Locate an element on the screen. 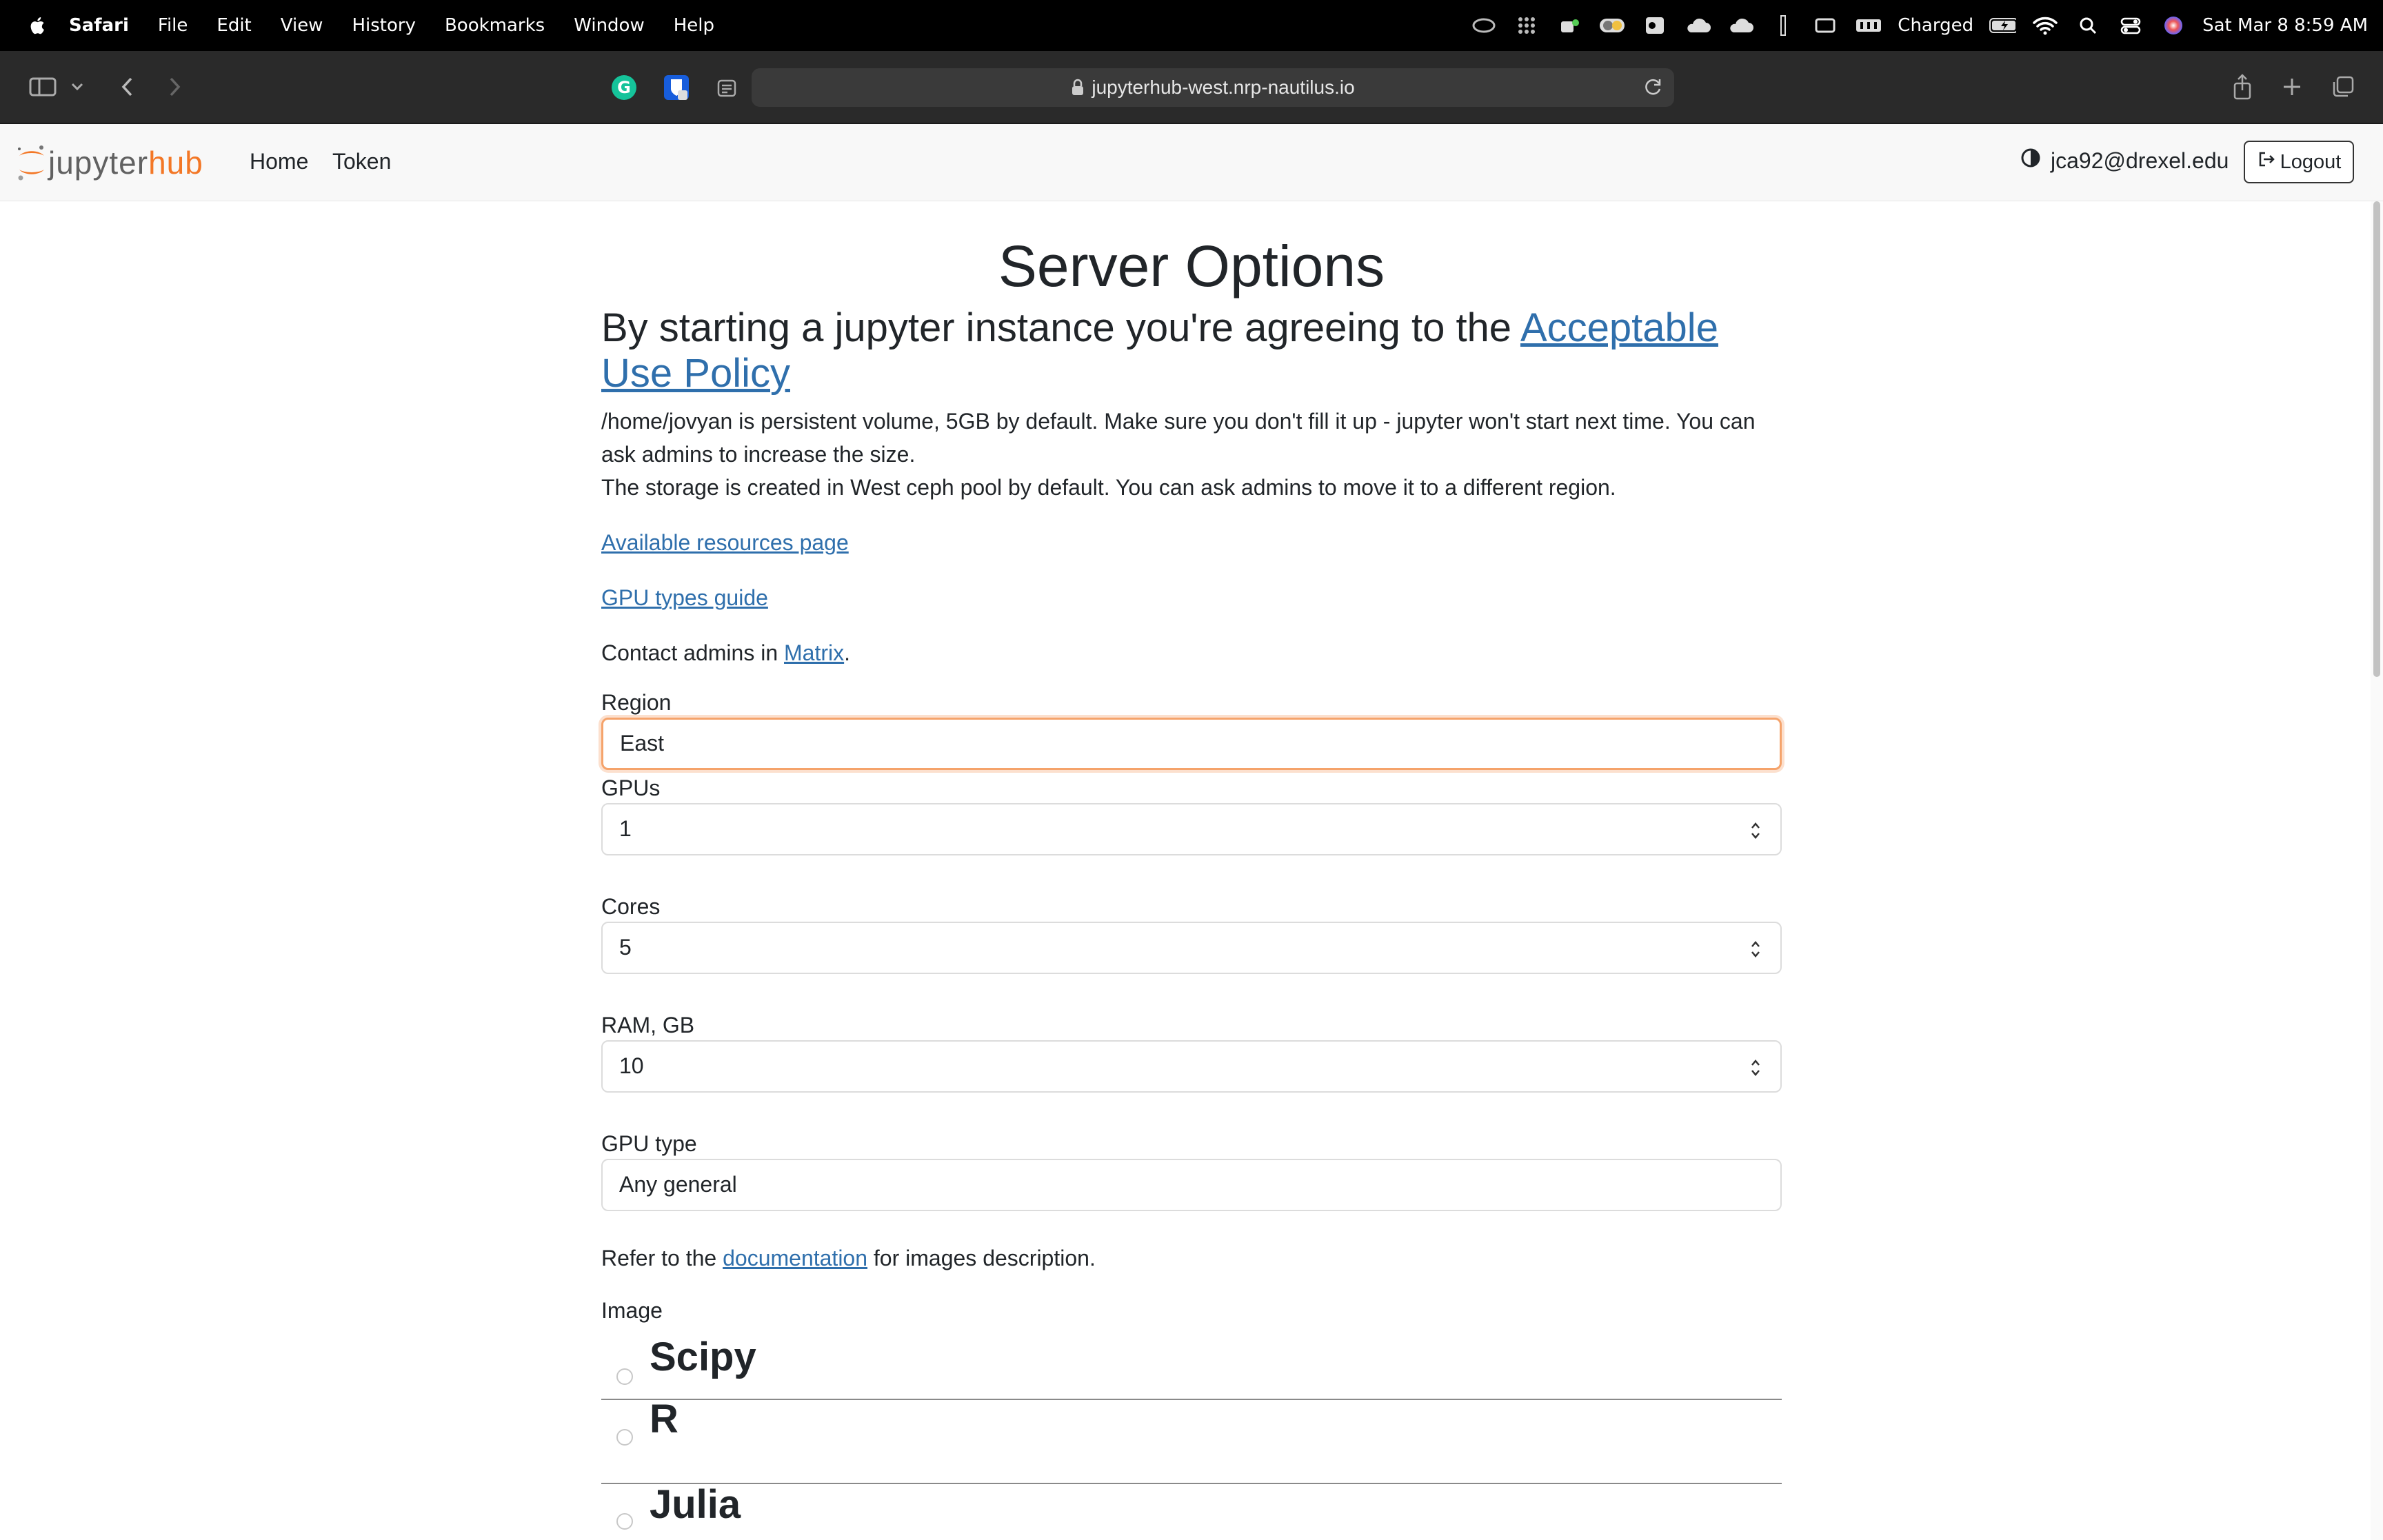 This screenshot has height=1540, width=2383. icloud-icon is located at coordinates (1740, 26).